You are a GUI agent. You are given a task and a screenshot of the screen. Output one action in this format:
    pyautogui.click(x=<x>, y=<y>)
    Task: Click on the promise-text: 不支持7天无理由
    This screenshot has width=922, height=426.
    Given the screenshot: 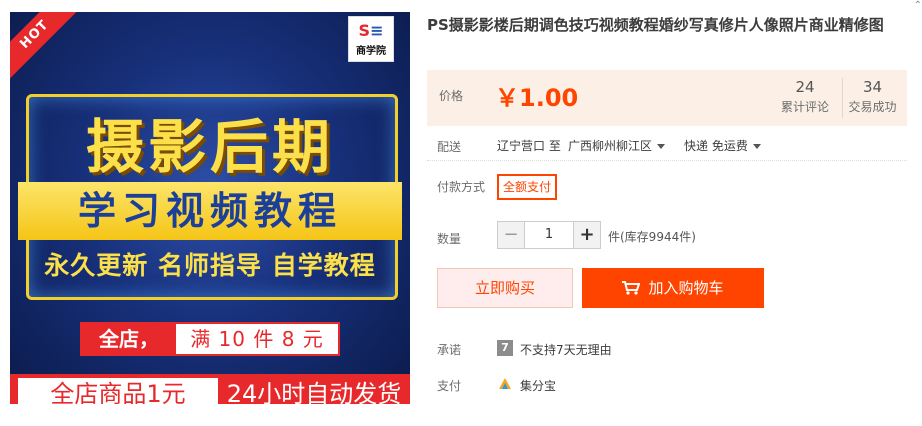 What is the action you would take?
    pyautogui.click(x=566, y=349)
    